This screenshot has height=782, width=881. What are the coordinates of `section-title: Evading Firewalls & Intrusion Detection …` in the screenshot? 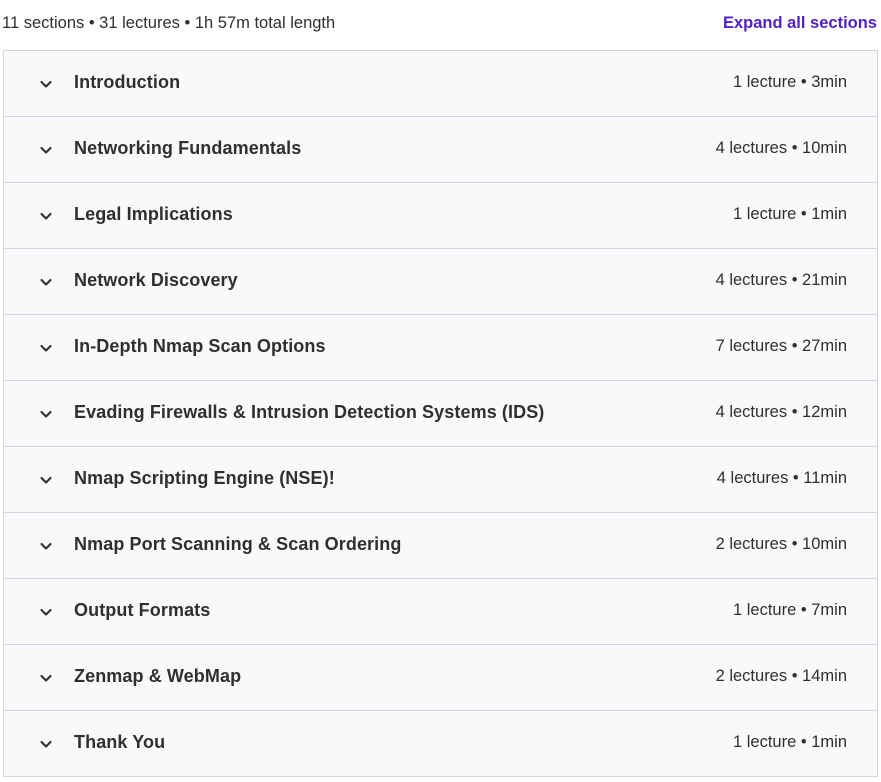 It's located at (309, 412).